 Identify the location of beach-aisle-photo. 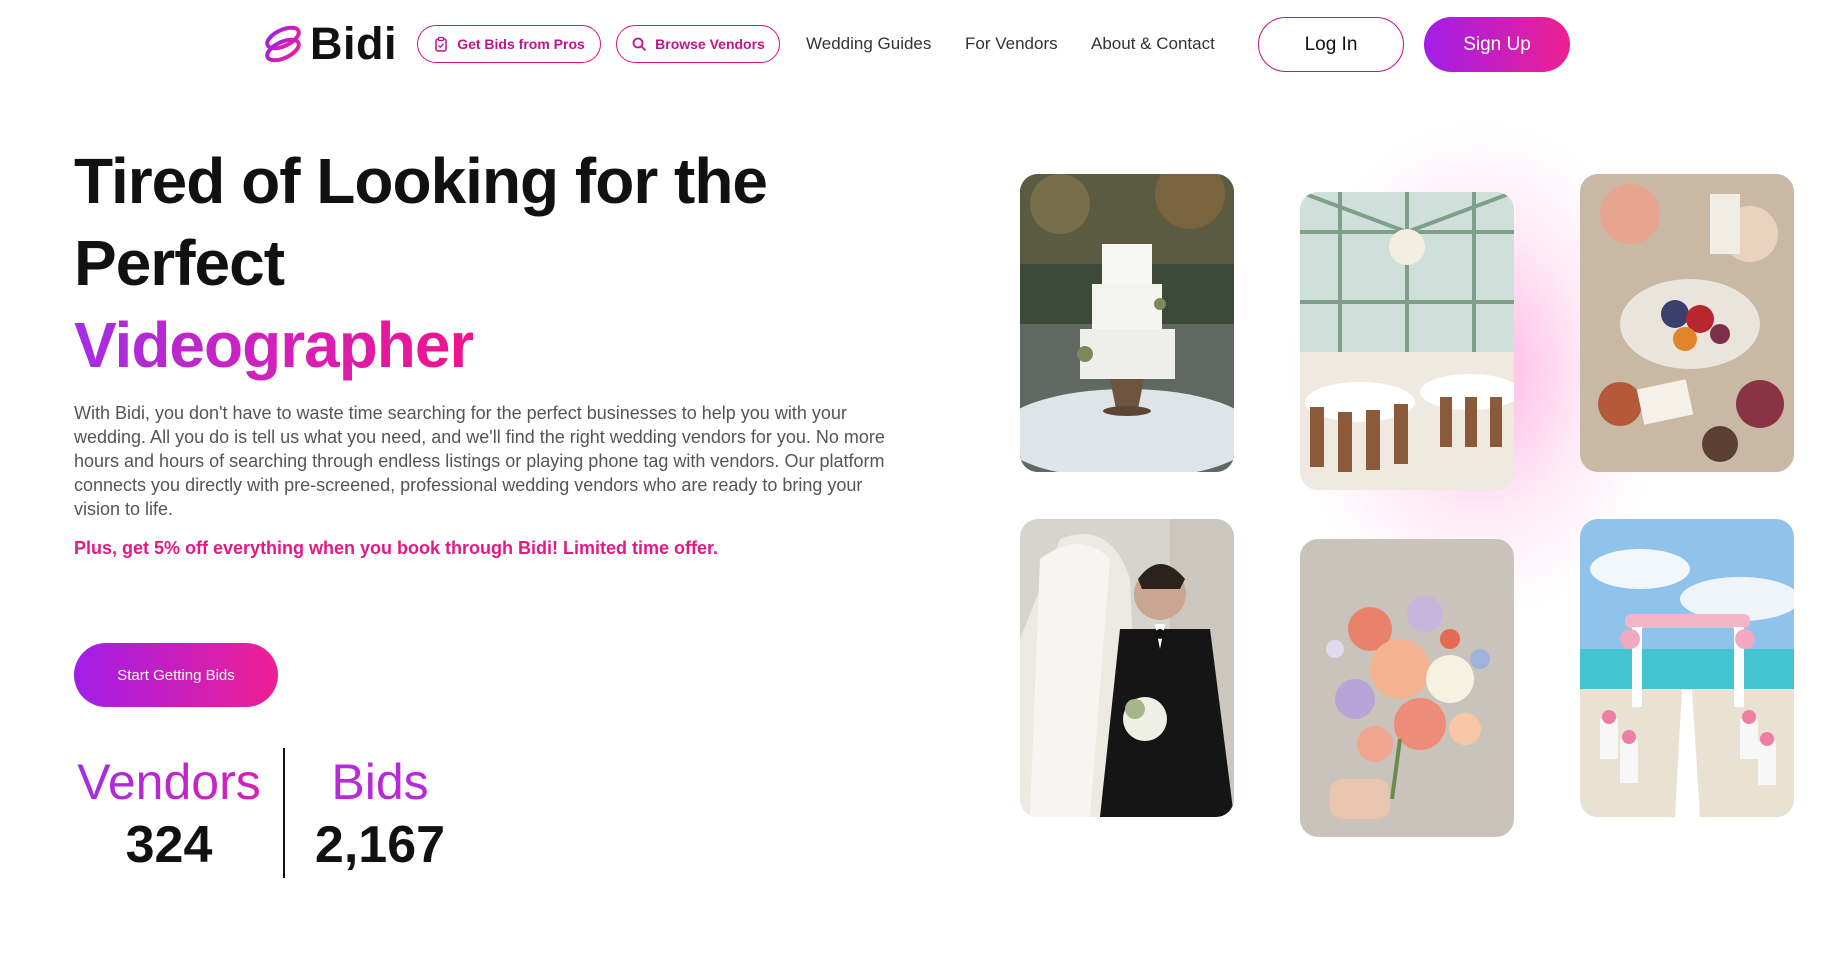
(1687, 668).